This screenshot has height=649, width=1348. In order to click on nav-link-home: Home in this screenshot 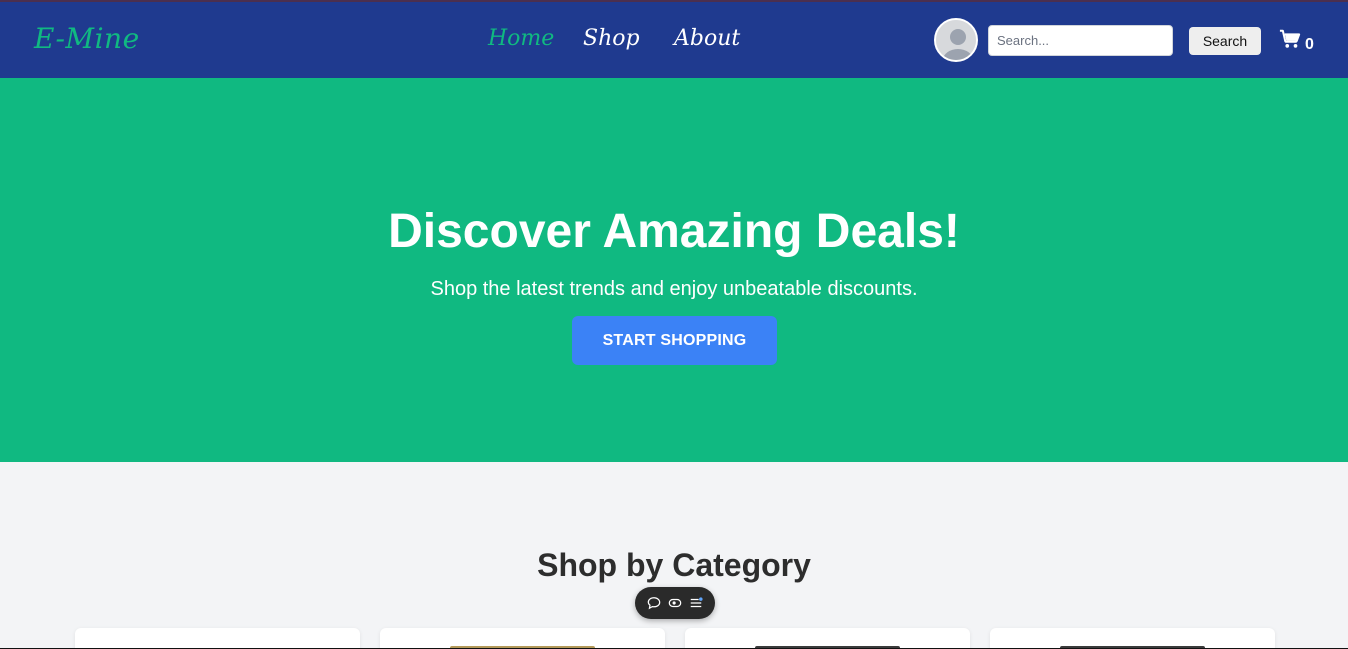, I will do `click(521, 38)`.